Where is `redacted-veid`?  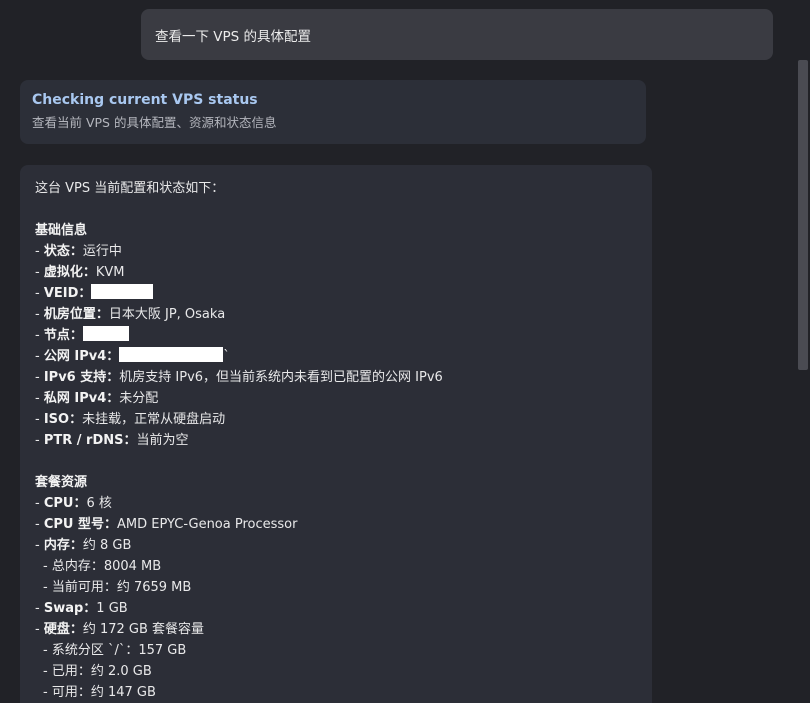 redacted-veid is located at coordinates (122, 291).